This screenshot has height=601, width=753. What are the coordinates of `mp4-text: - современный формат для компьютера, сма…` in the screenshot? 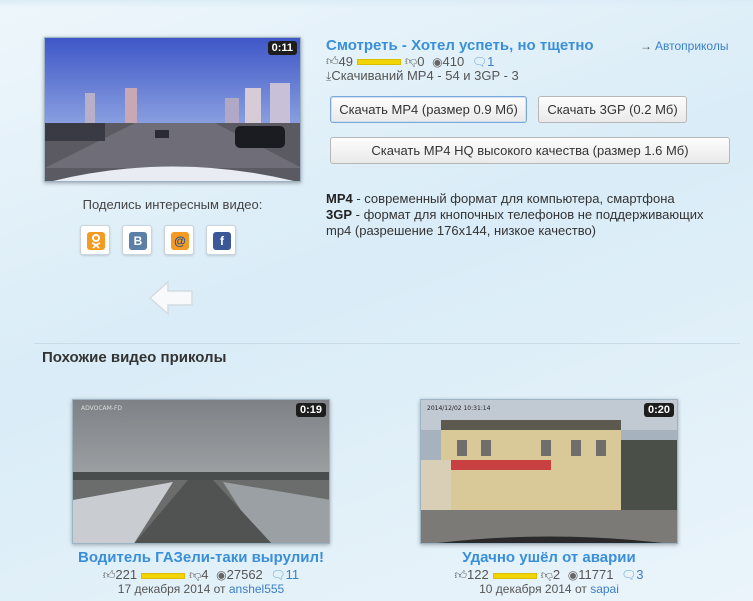 It's located at (513, 198).